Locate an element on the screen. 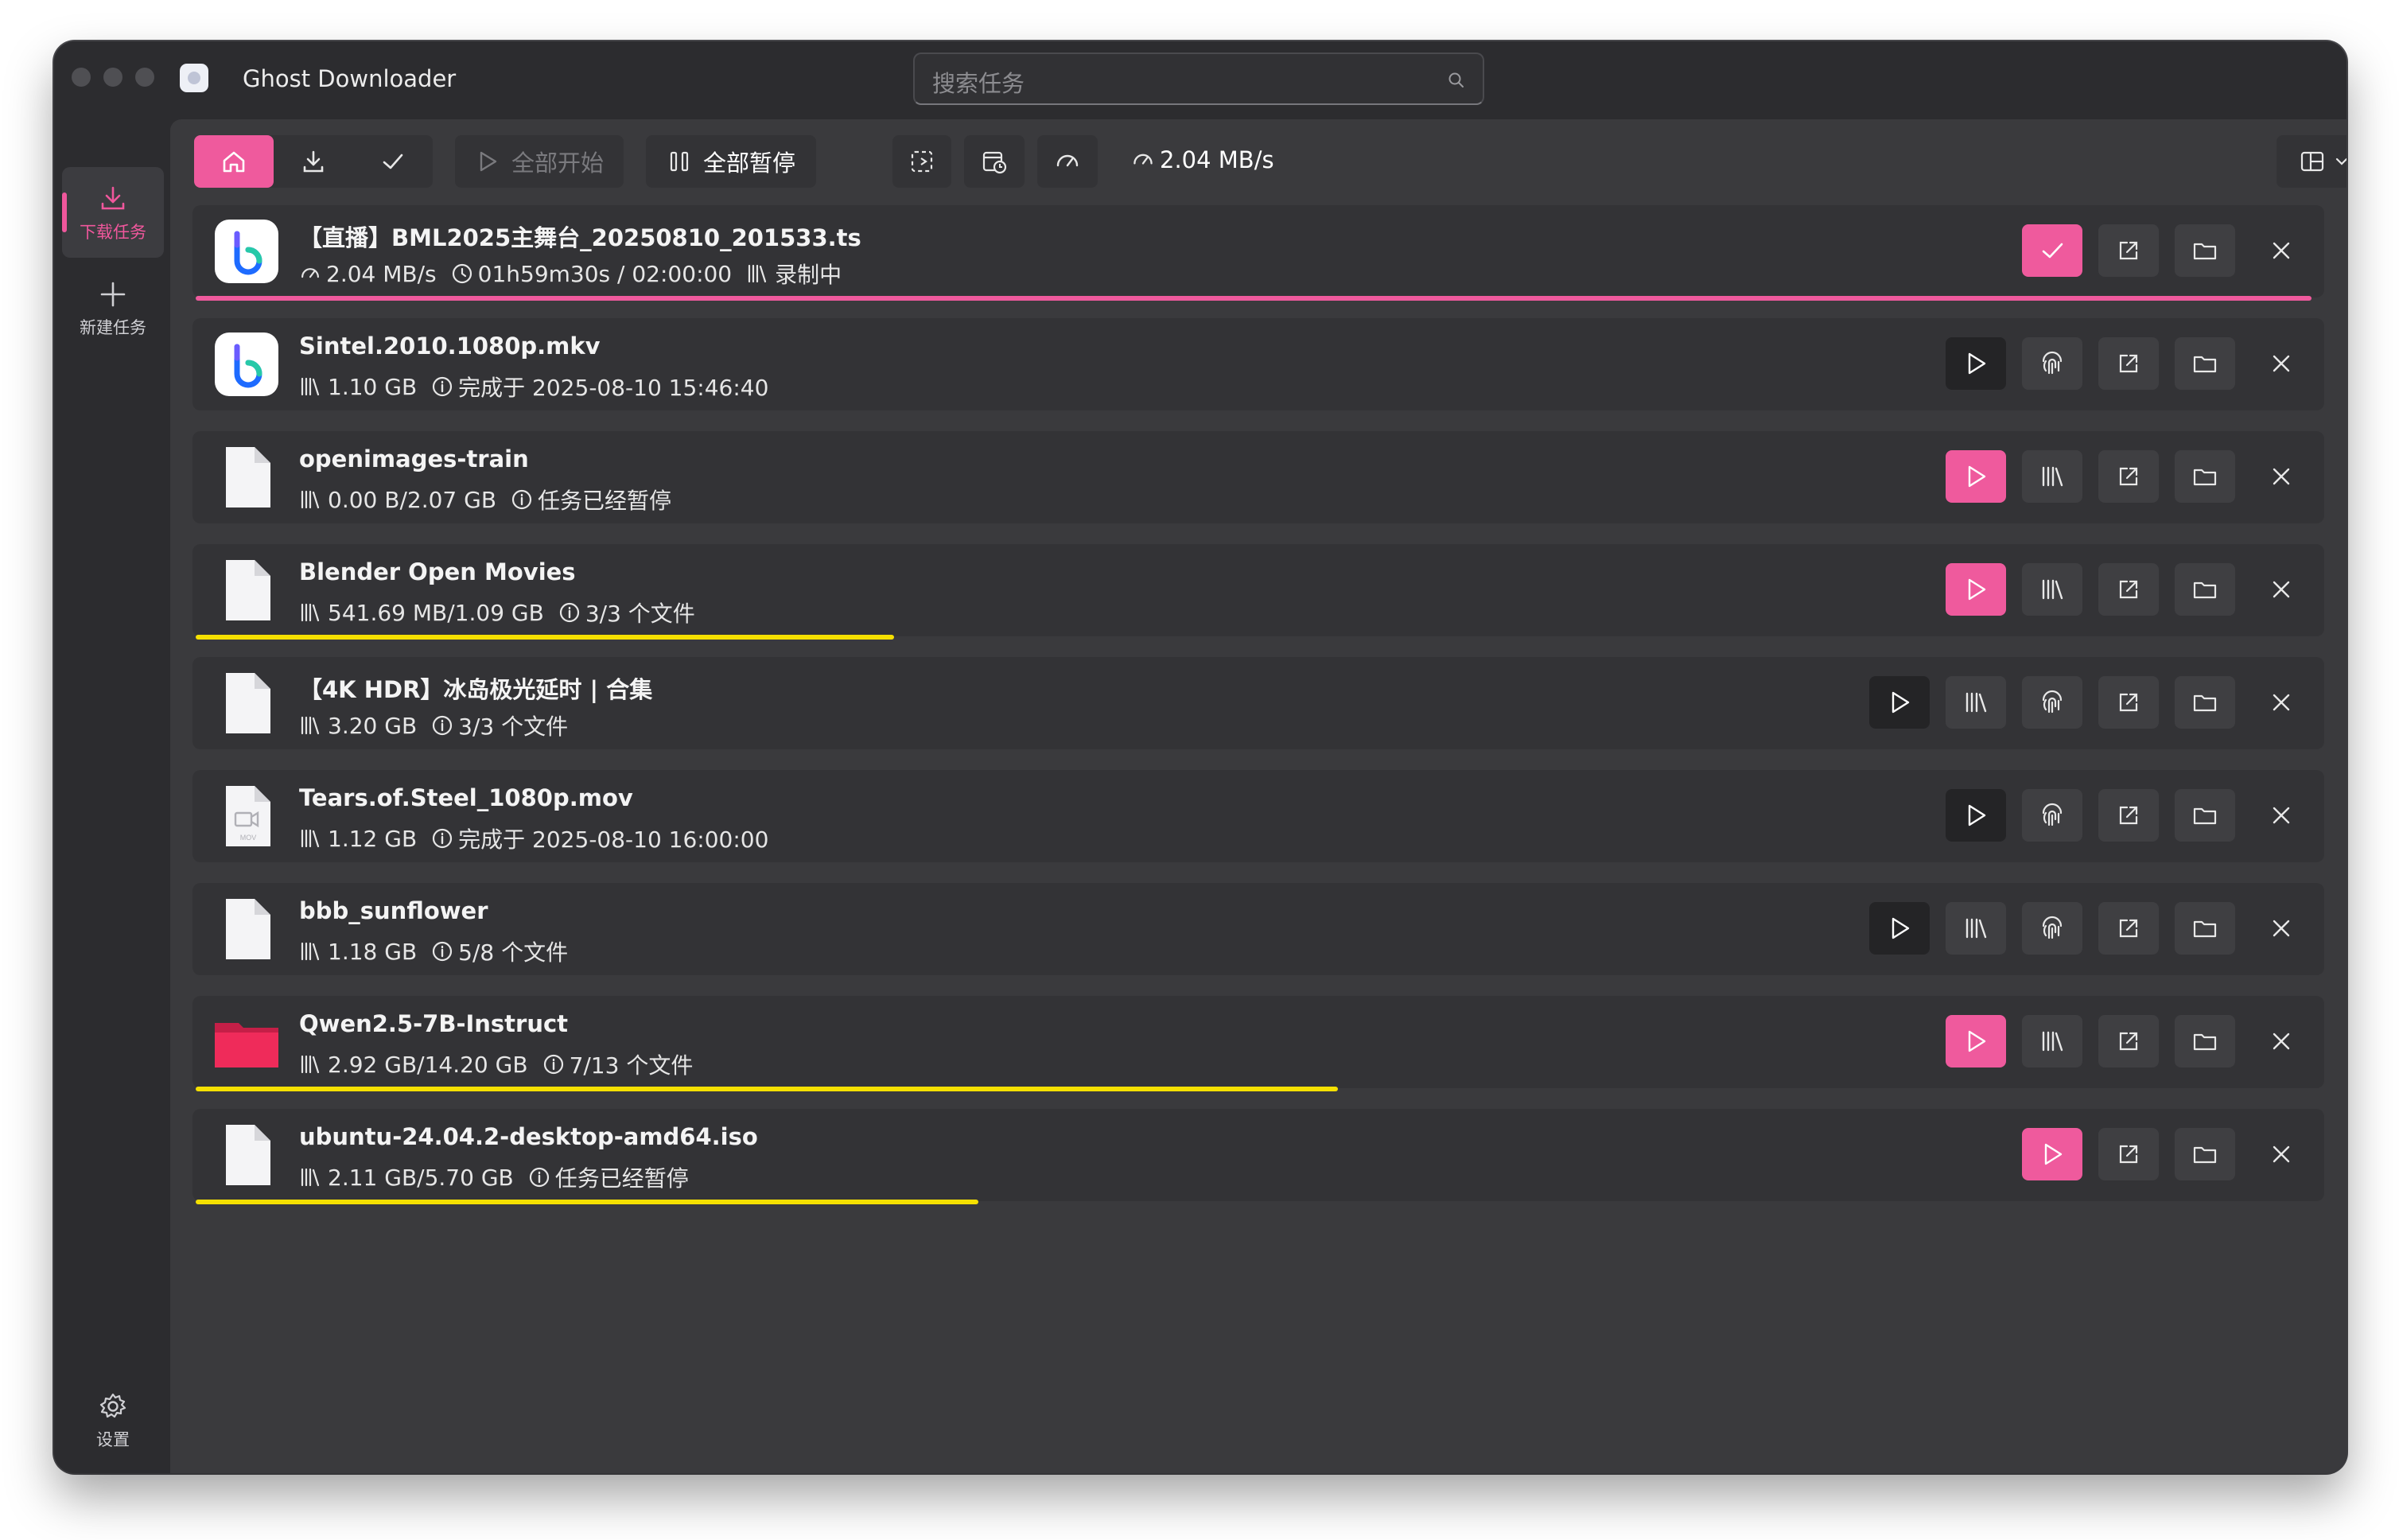 The height and width of the screenshot is (1540, 2399). select-mode-button is located at coordinates (921, 161).